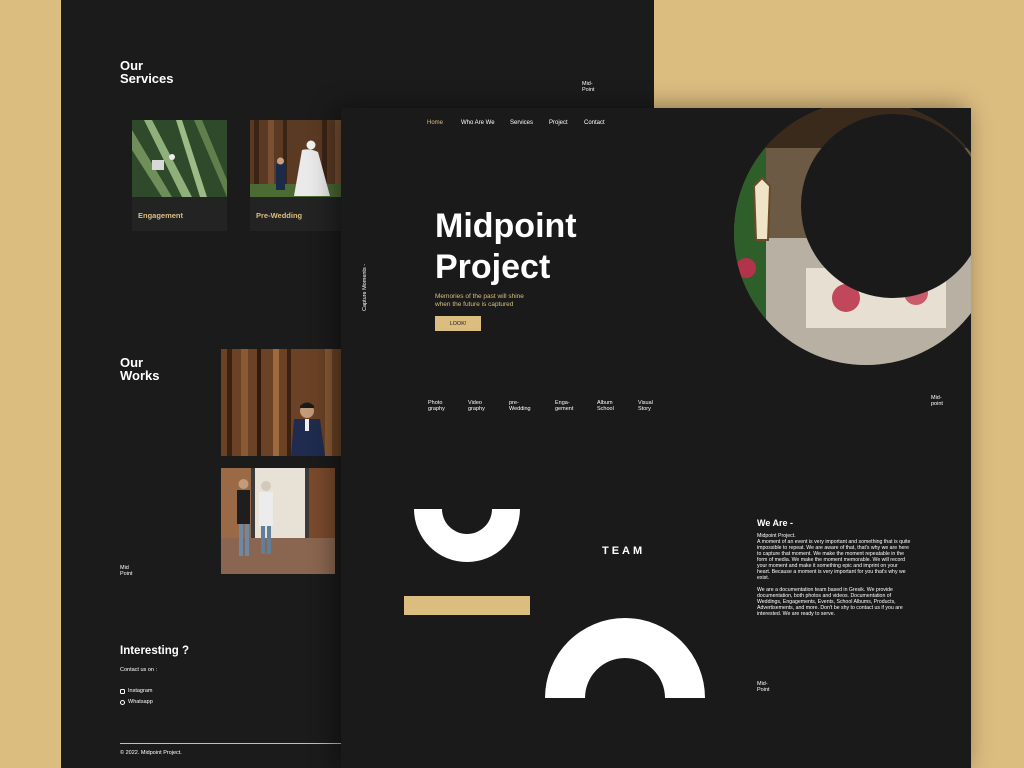  What do you see at coordinates (485, 123) in the screenshot?
I see `nav-who-are-we: Who Are We` at bounding box center [485, 123].